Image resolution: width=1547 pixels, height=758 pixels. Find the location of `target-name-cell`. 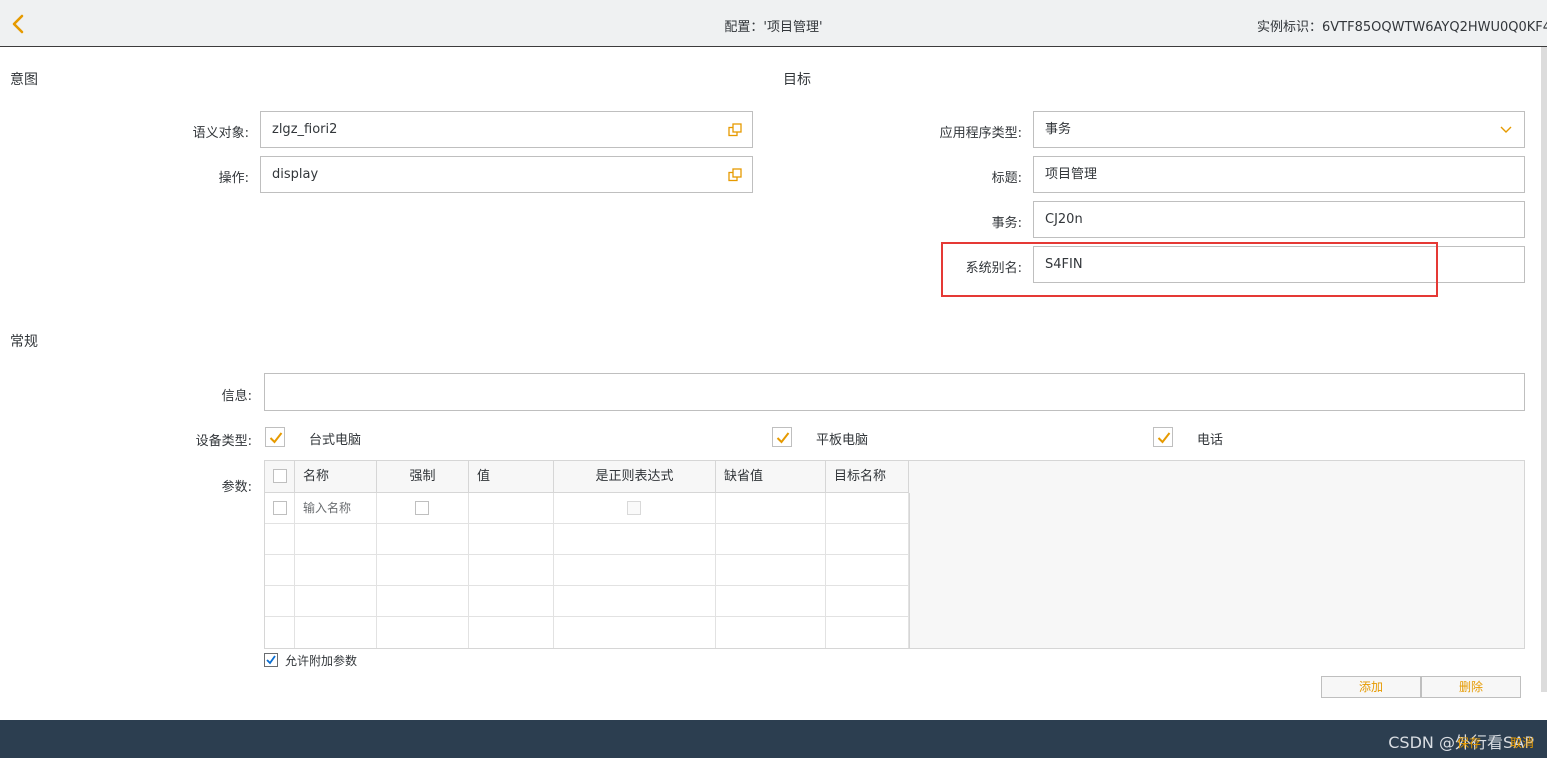

target-name-cell is located at coordinates (867, 508).